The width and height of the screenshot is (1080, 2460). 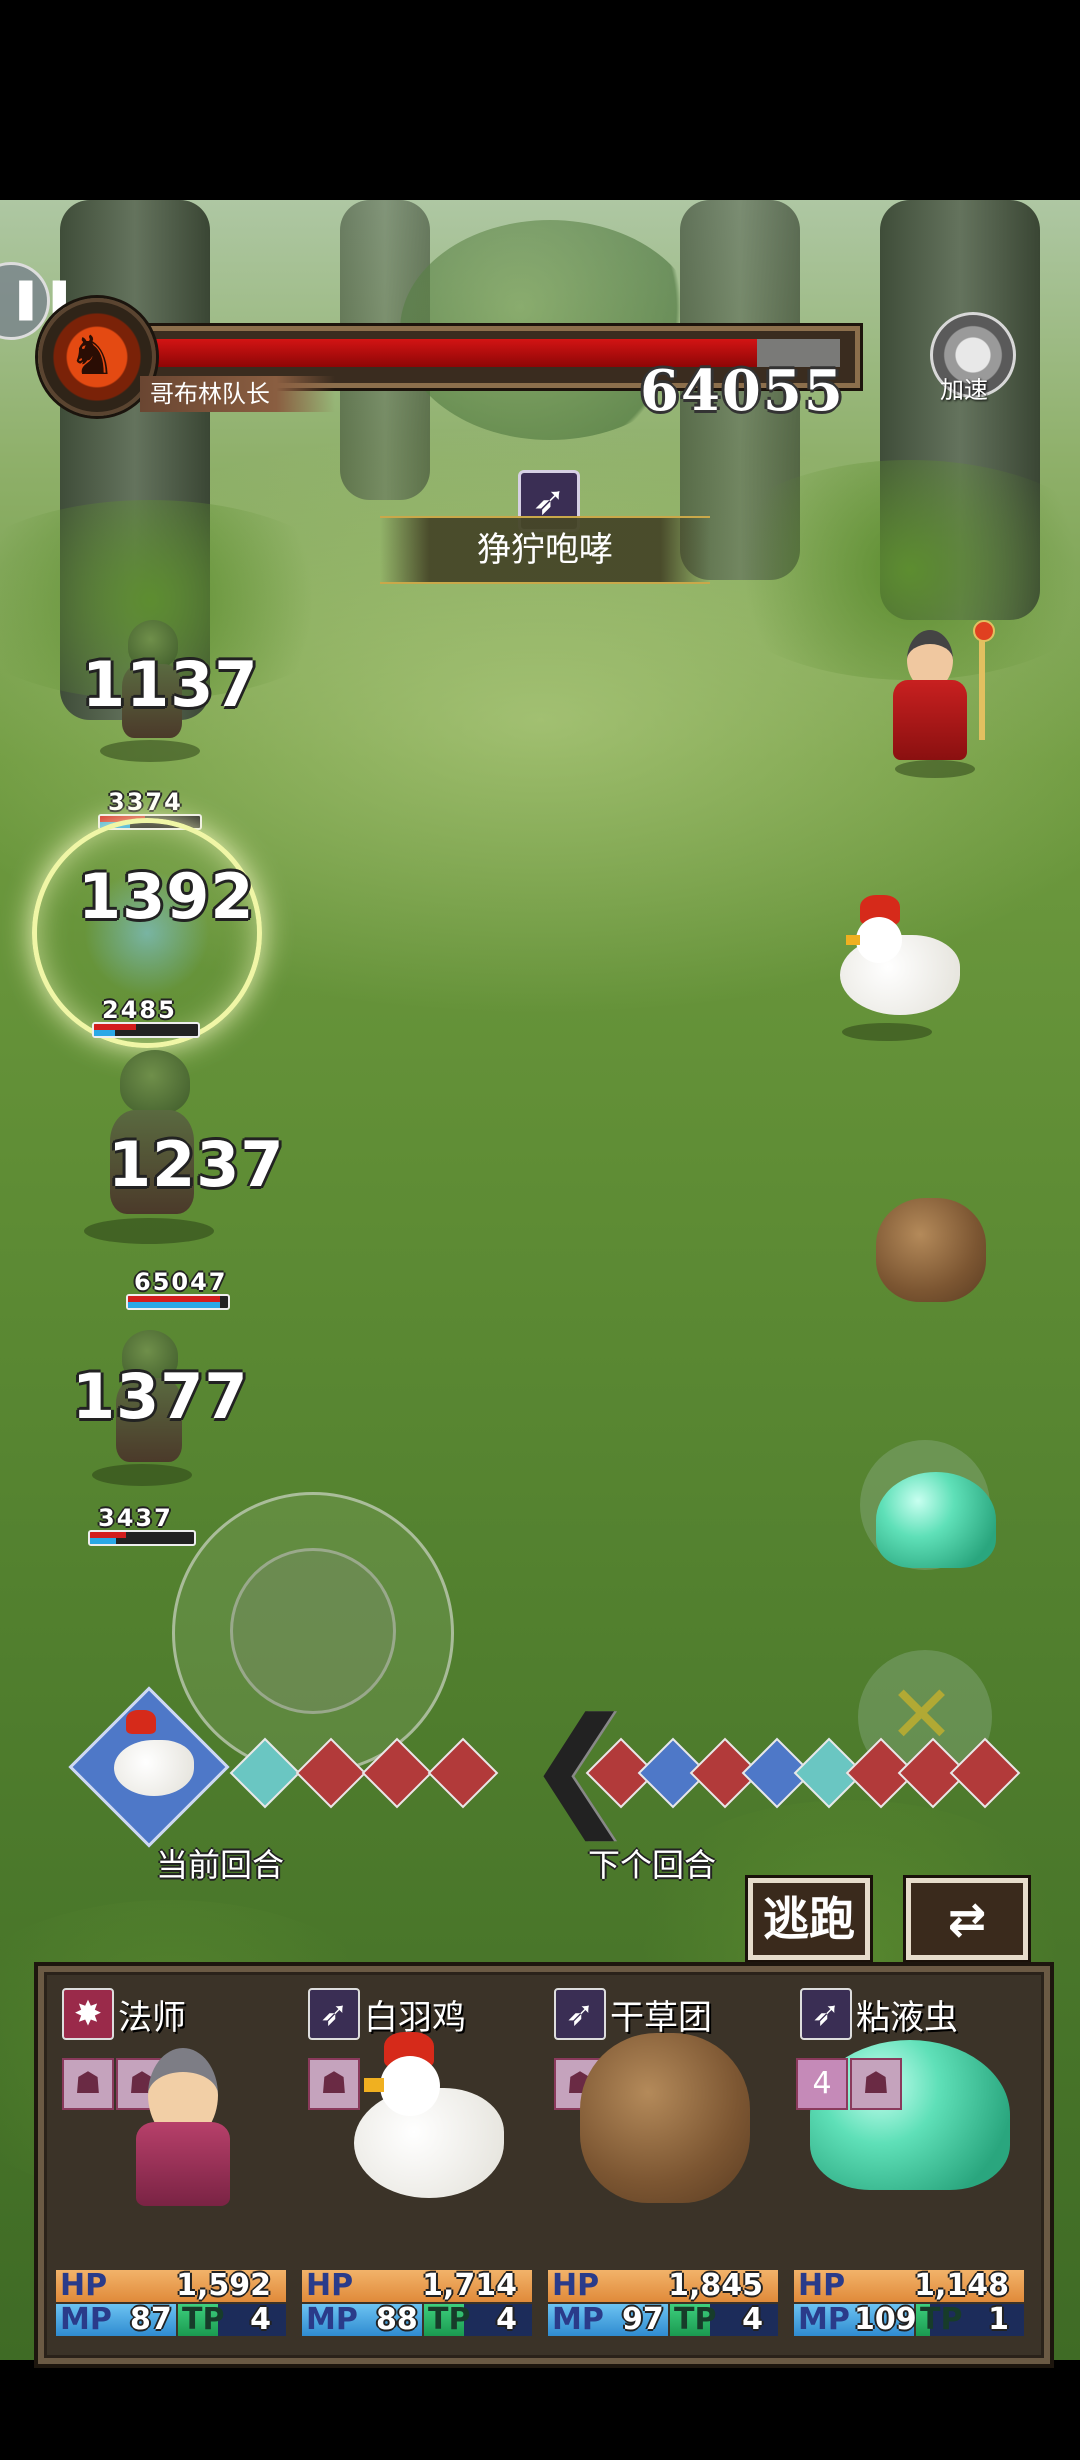 I want to click on hp-value: 1,845, so click(x=715, y=2285).